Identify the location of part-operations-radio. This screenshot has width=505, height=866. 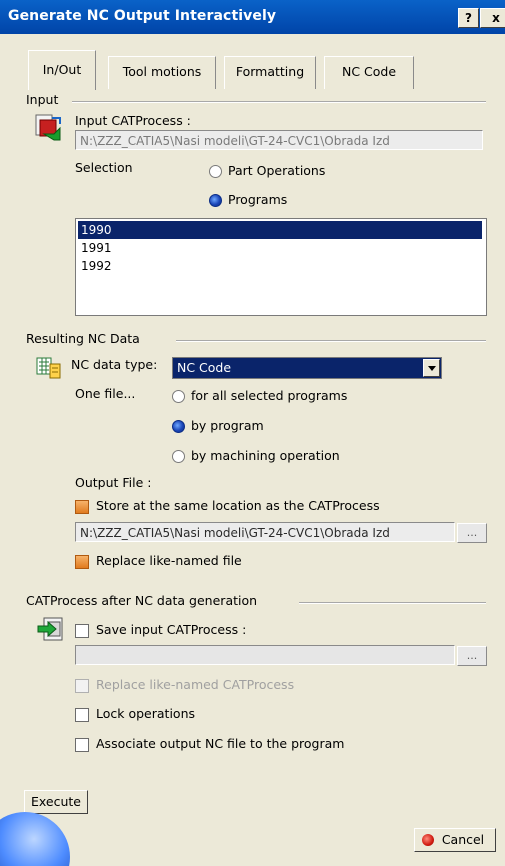
(215, 171).